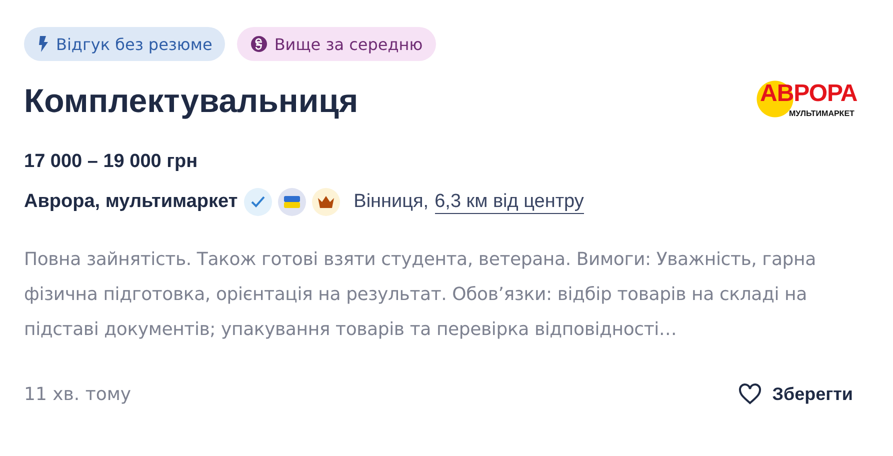  I want to click on salary: 17 000 – 19 000 грн, so click(111, 162).